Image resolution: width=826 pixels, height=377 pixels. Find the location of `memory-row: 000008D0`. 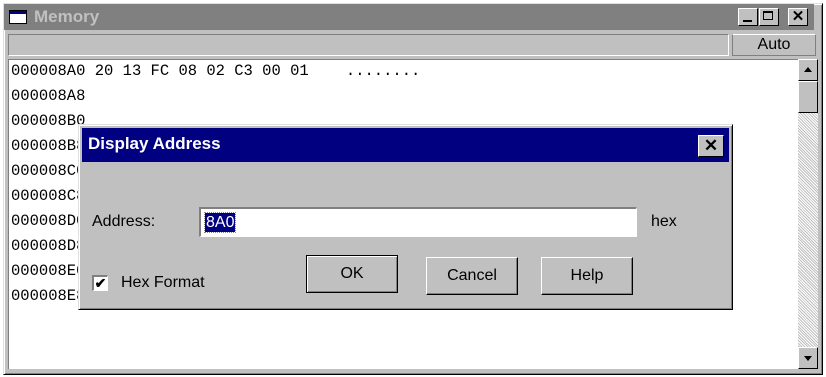

memory-row: 000008D0 is located at coordinates (48, 221).